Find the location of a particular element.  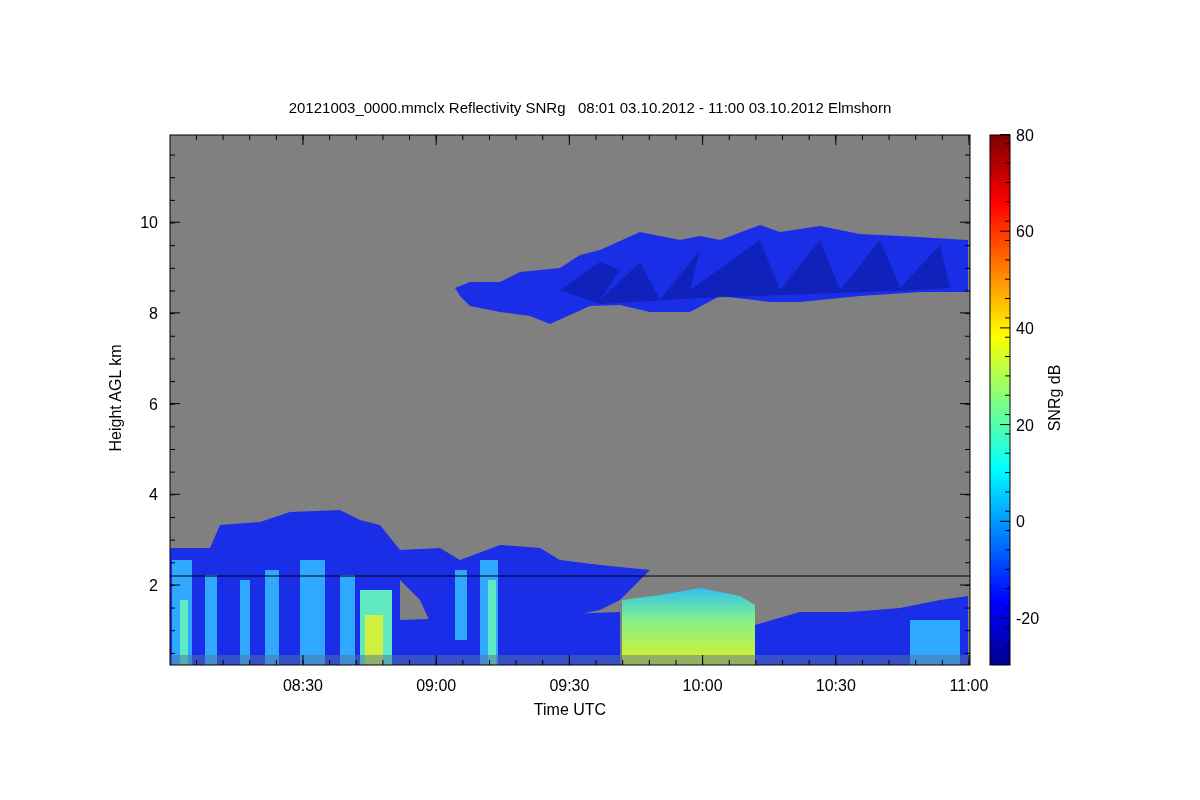

tick-label: 10:00 is located at coordinates (702, 685).